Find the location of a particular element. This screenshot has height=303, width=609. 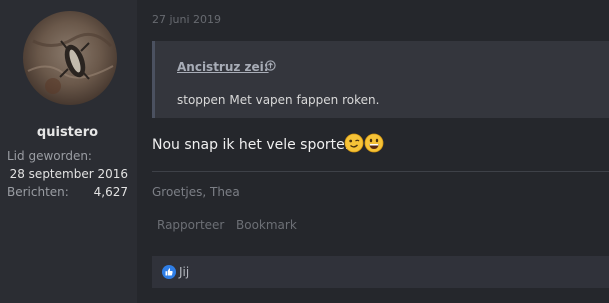

reaction-users-link: Jij is located at coordinates (184, 272).